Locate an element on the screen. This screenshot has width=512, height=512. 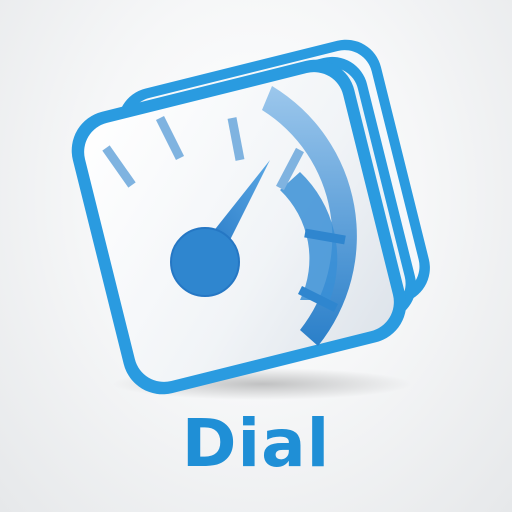
app-name: Dial is located at coordinates (256, 443).